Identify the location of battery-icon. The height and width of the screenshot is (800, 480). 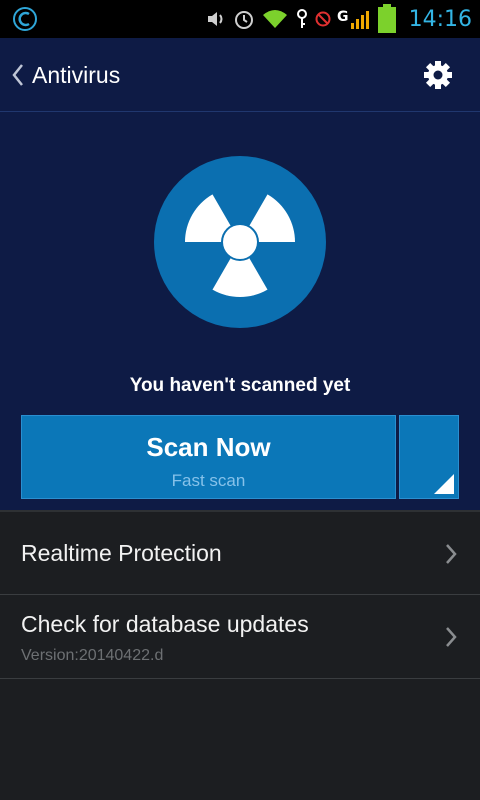
(387, 19).